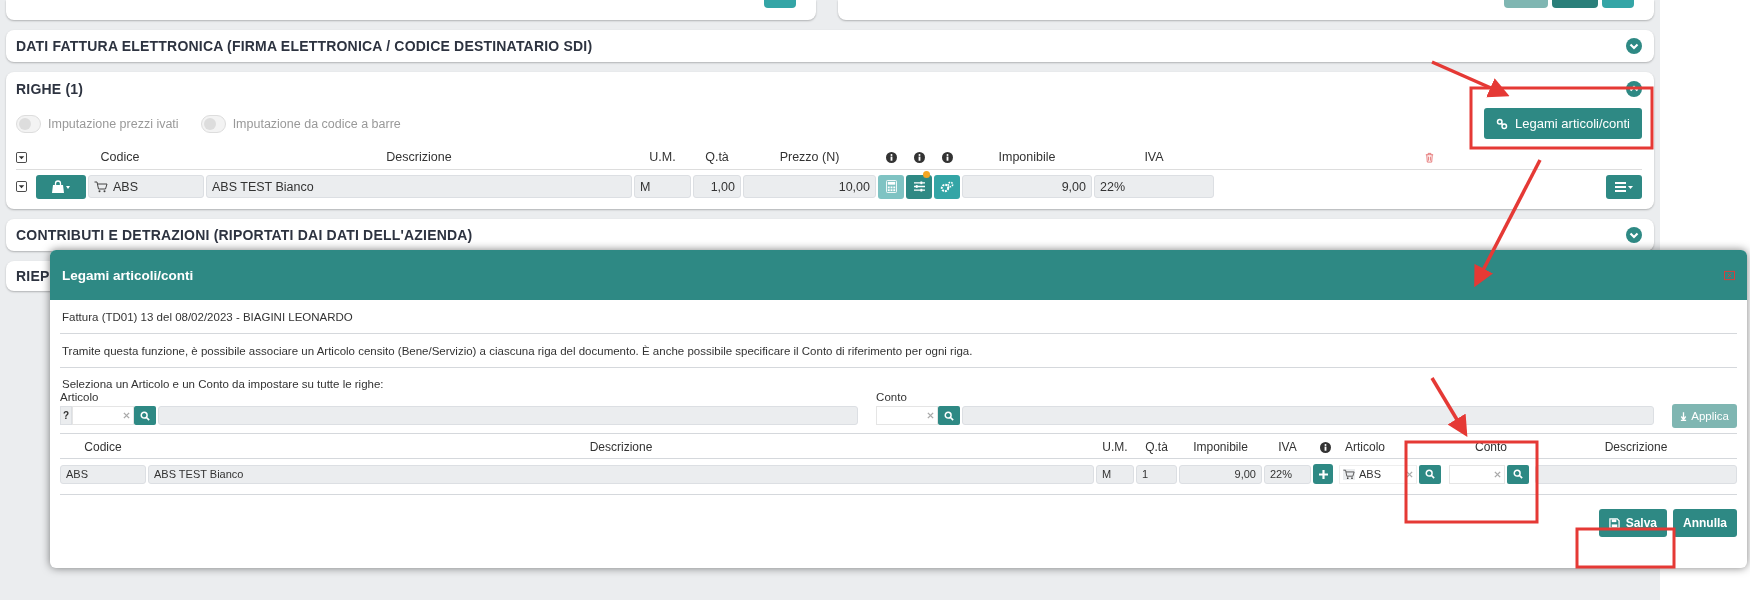  What do you see at coordinates (830, 46) in the screenshot?
I see `section-header: DATI FATTURA ELETTRONICA (FIRMA ELETTRONICA / CODICE DESTINATARIO SDI)` at bounding box center [830, 46].